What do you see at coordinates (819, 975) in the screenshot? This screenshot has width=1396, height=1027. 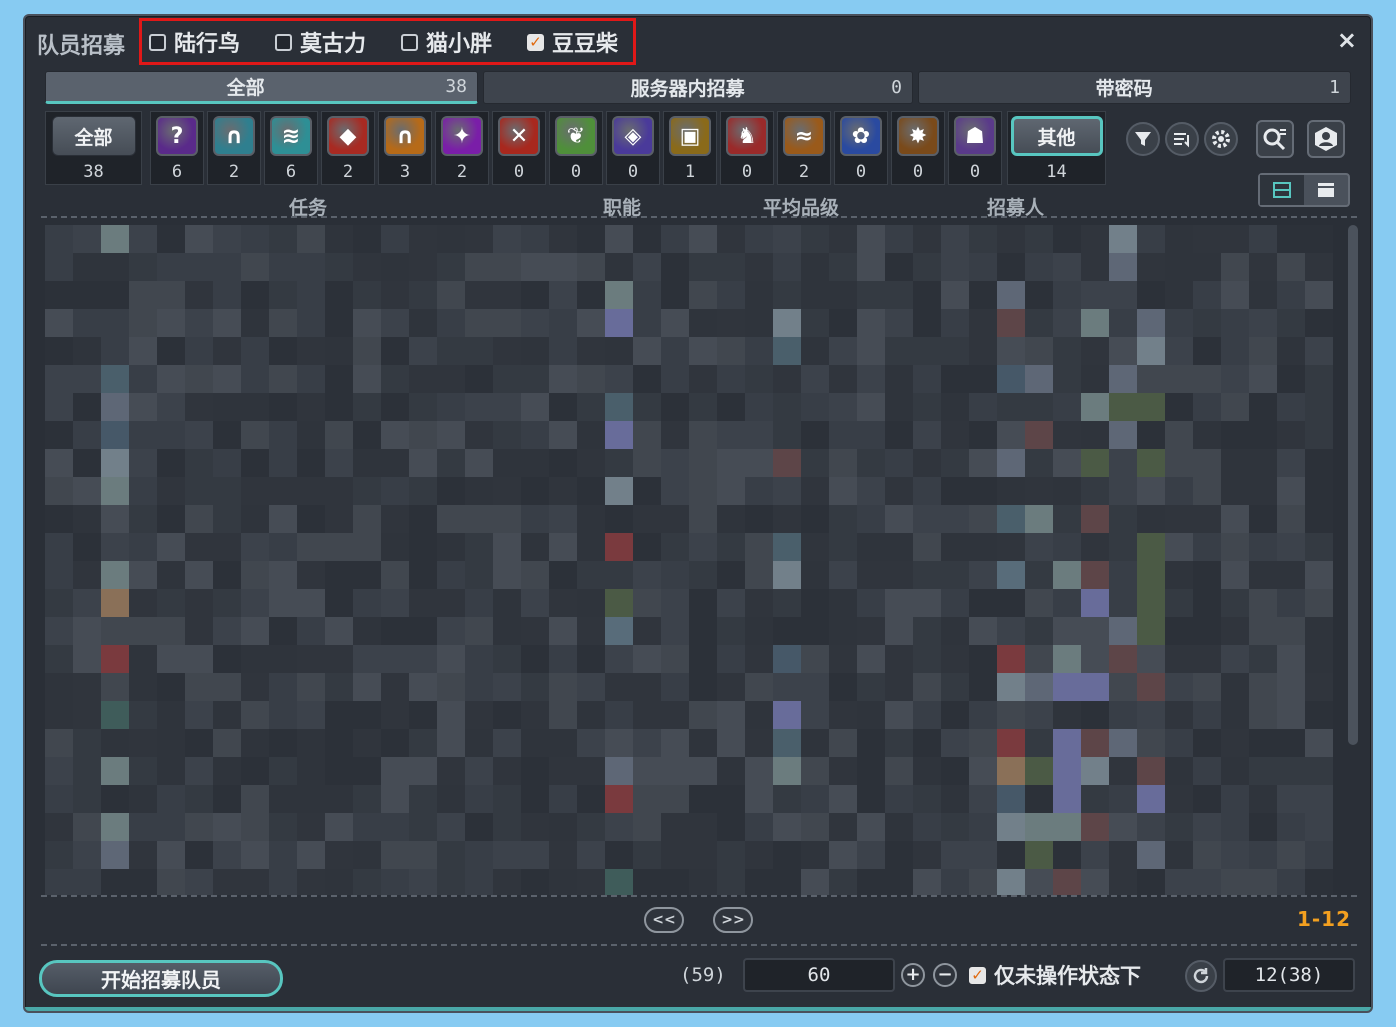 I see `ilvl-input: 60` at bounding box center [819, 975].